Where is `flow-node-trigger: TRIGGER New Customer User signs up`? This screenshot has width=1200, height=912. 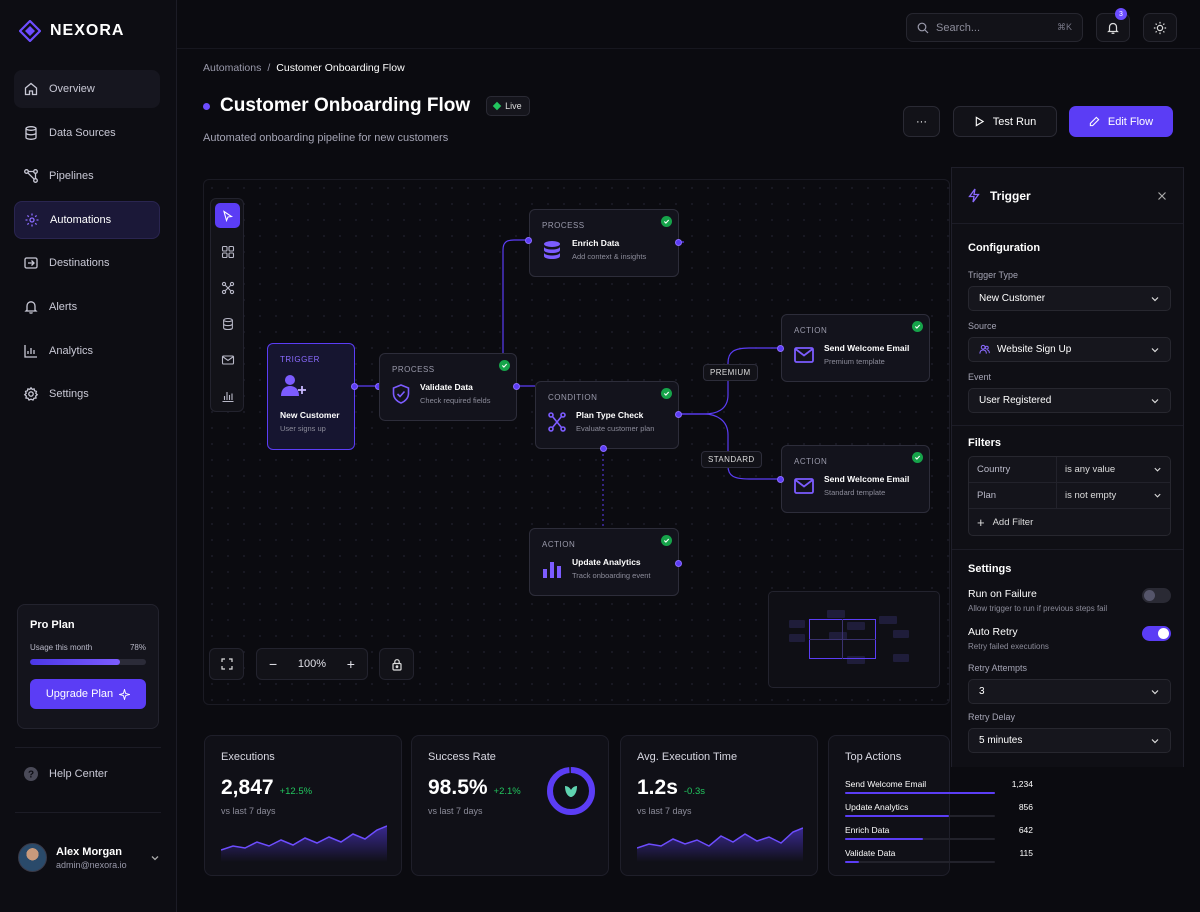
flow-node-trigger: TRIGGER New Customer User signs up is located at coordinates (311, 396).